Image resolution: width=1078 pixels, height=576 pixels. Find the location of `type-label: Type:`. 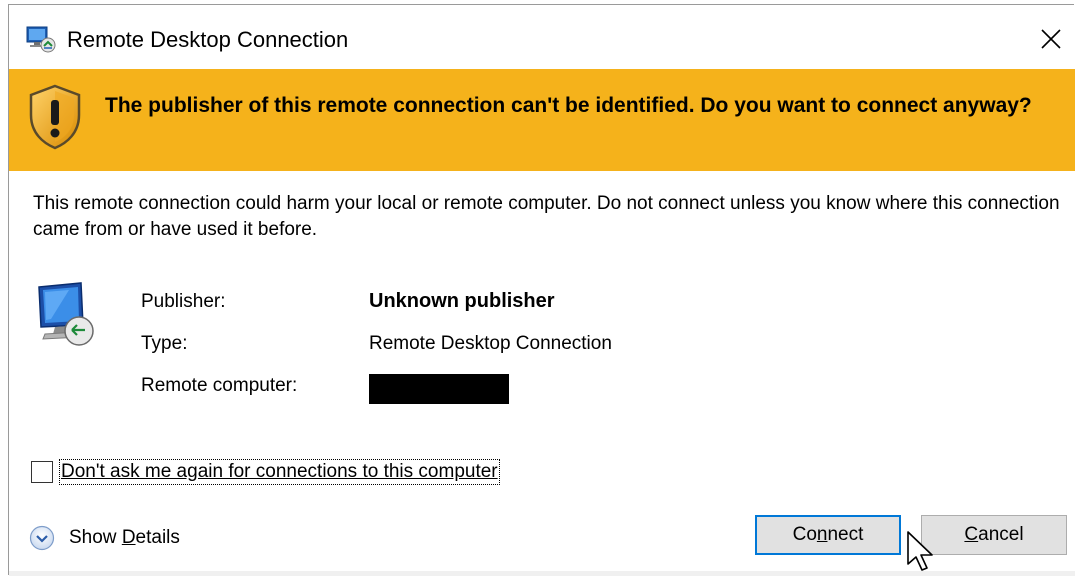

type-label: Type: is located at coordinates (164, 343).